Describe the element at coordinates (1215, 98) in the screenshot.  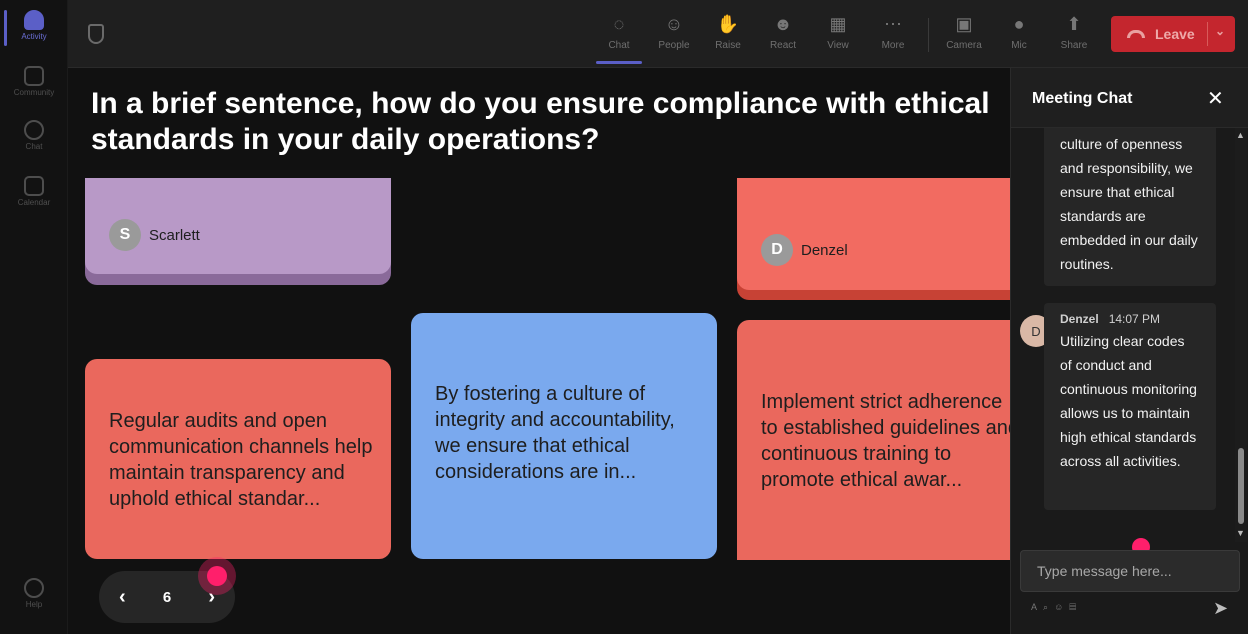
I see `close-icon: ✕` at that location.